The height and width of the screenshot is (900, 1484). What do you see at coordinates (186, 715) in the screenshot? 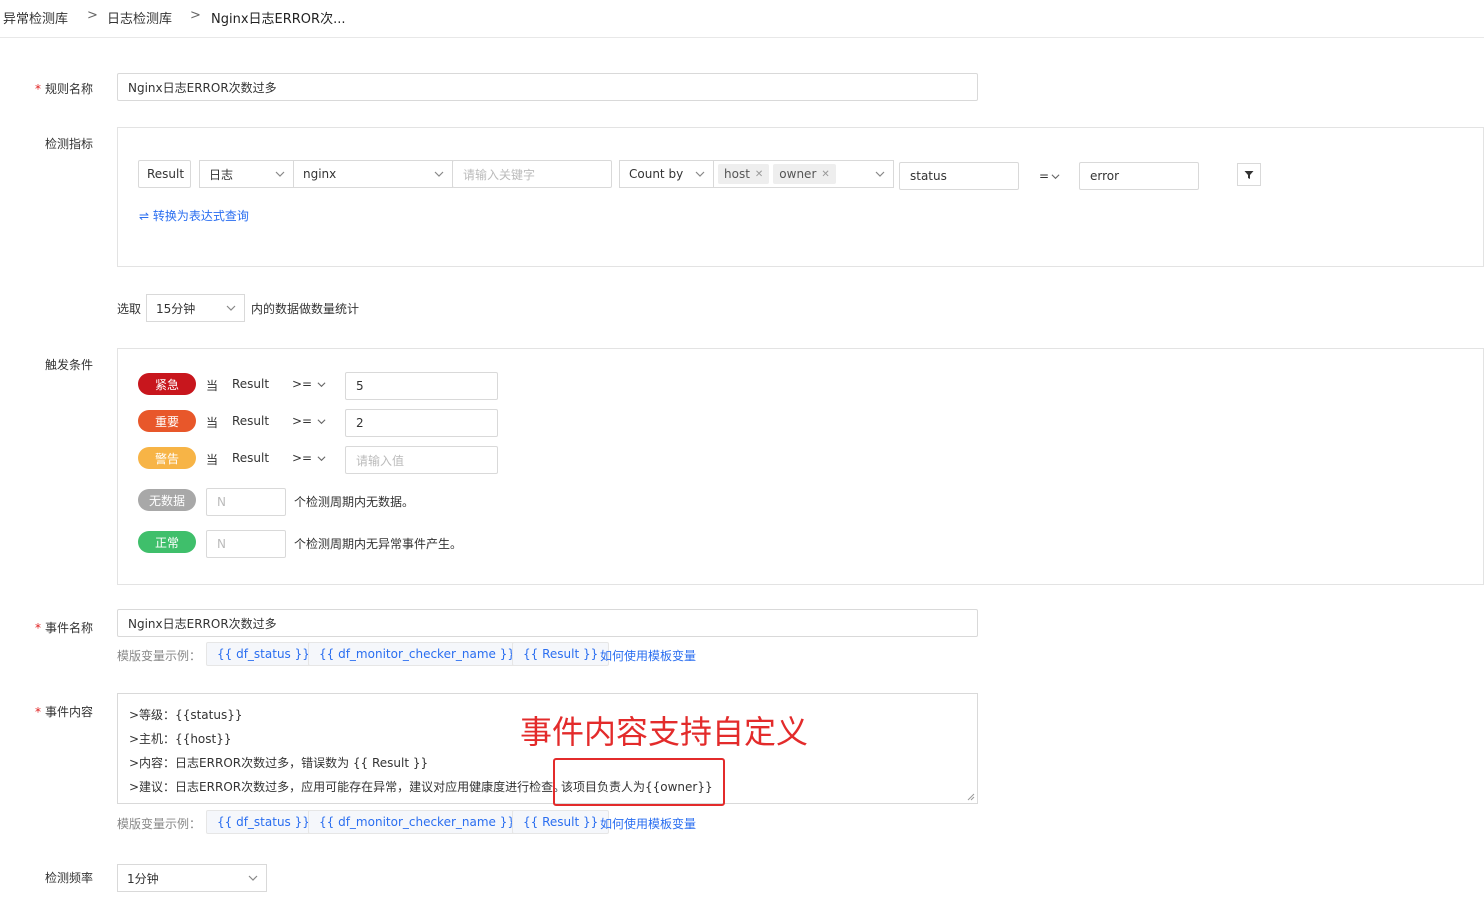
I see `content-line: >等级：{{status}}` at bounding box center [186, 715].